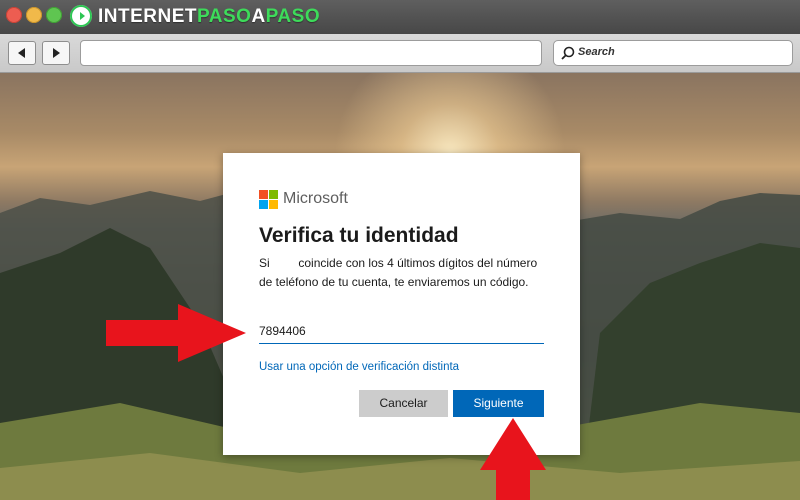 The image size is (800, 500). I want to click on microsoft-logo-icon, so click(268, 199).